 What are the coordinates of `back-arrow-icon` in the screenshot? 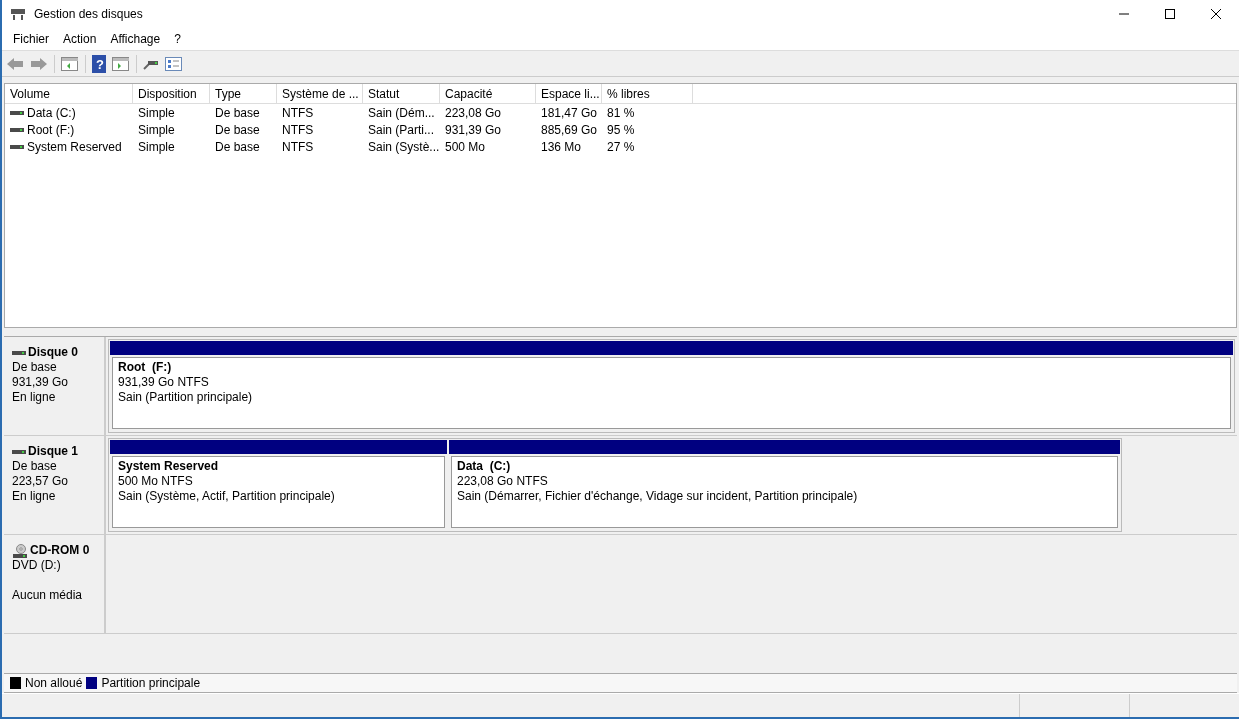 It's located at (15, 63).